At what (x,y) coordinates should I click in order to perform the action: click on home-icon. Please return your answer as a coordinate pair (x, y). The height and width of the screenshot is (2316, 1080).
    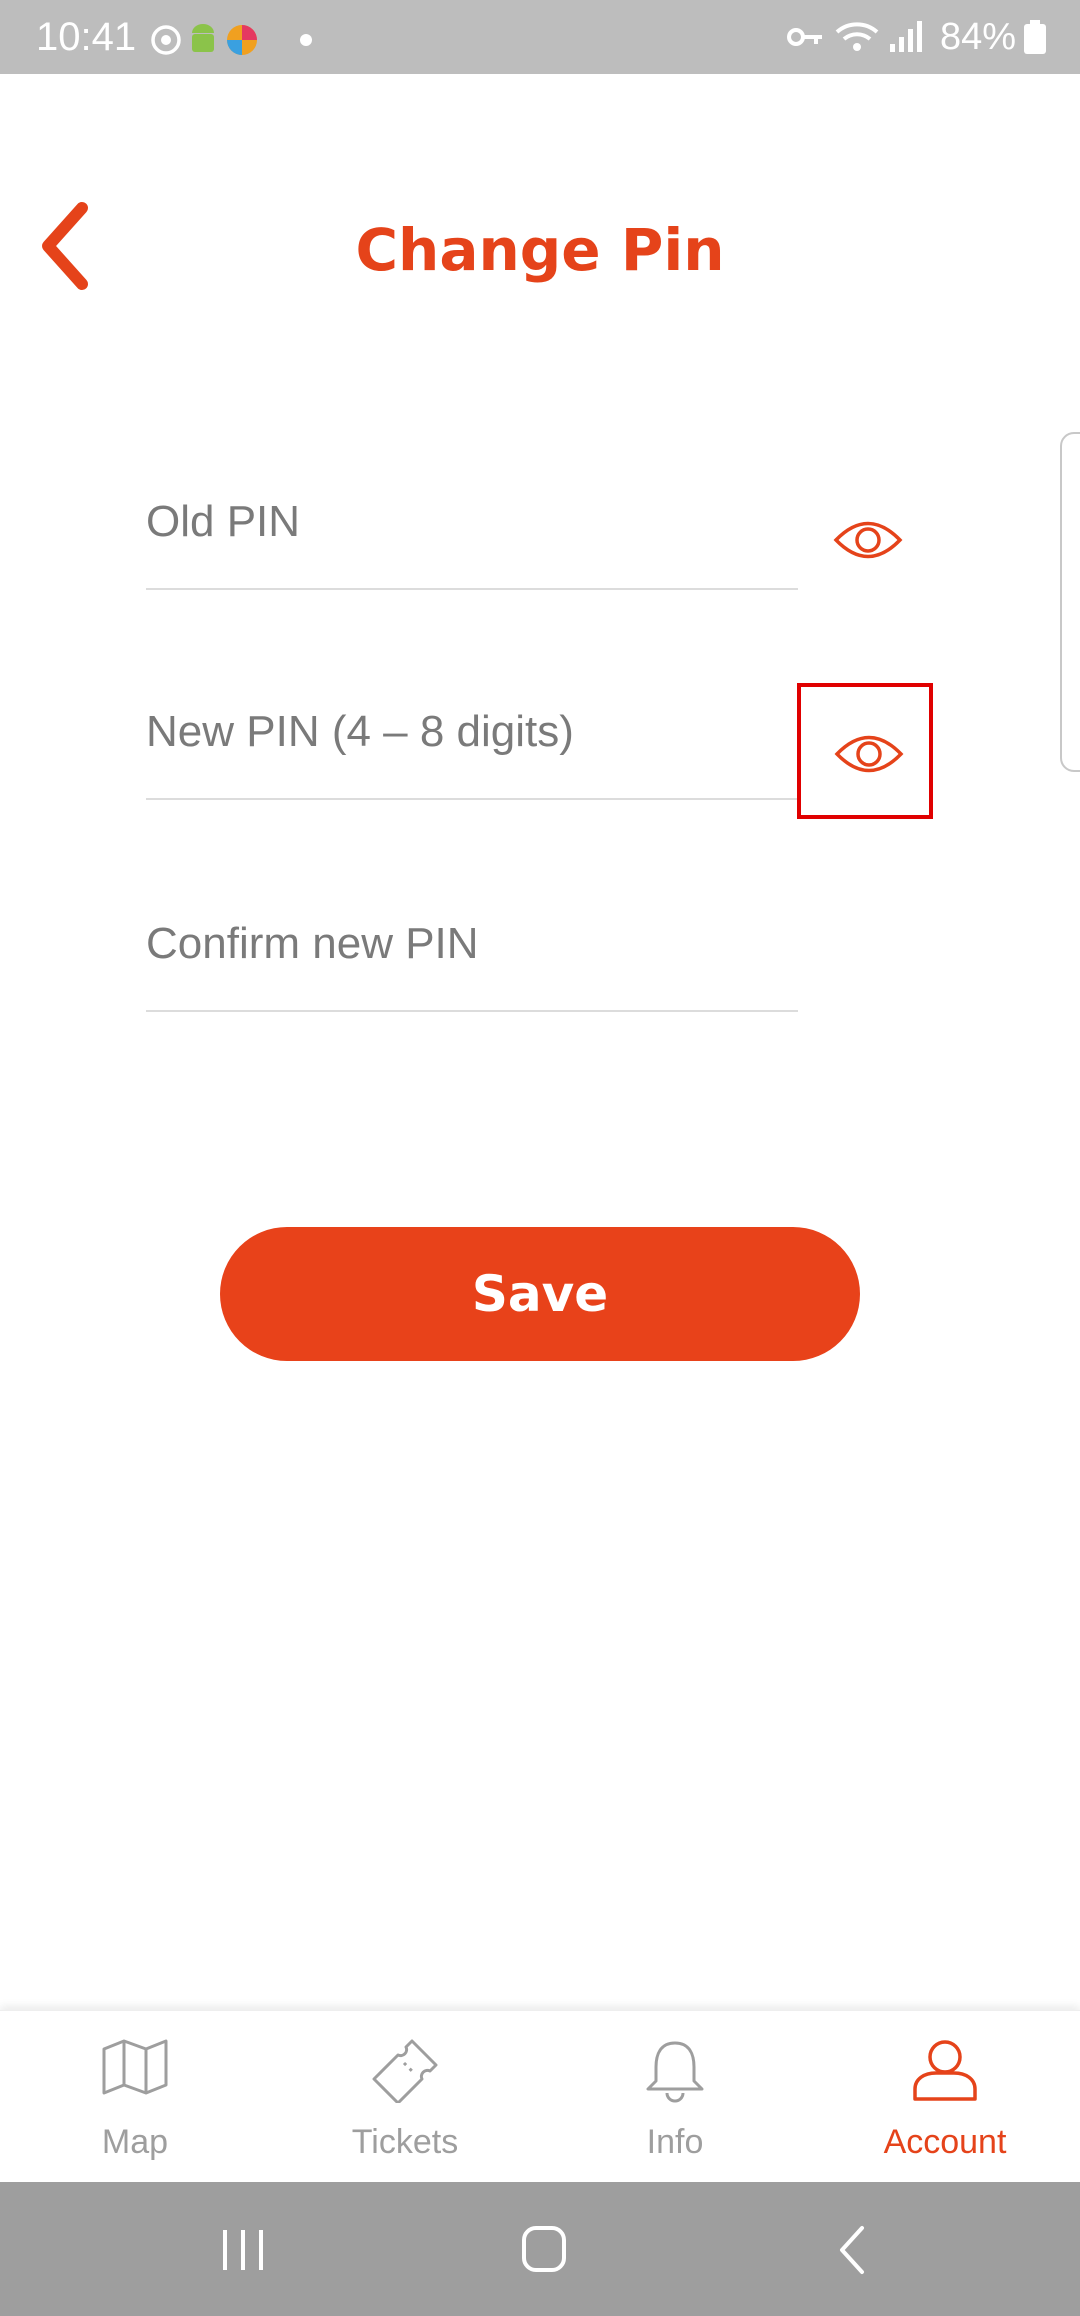
    Looking at the image, I should click on (544, 2249).